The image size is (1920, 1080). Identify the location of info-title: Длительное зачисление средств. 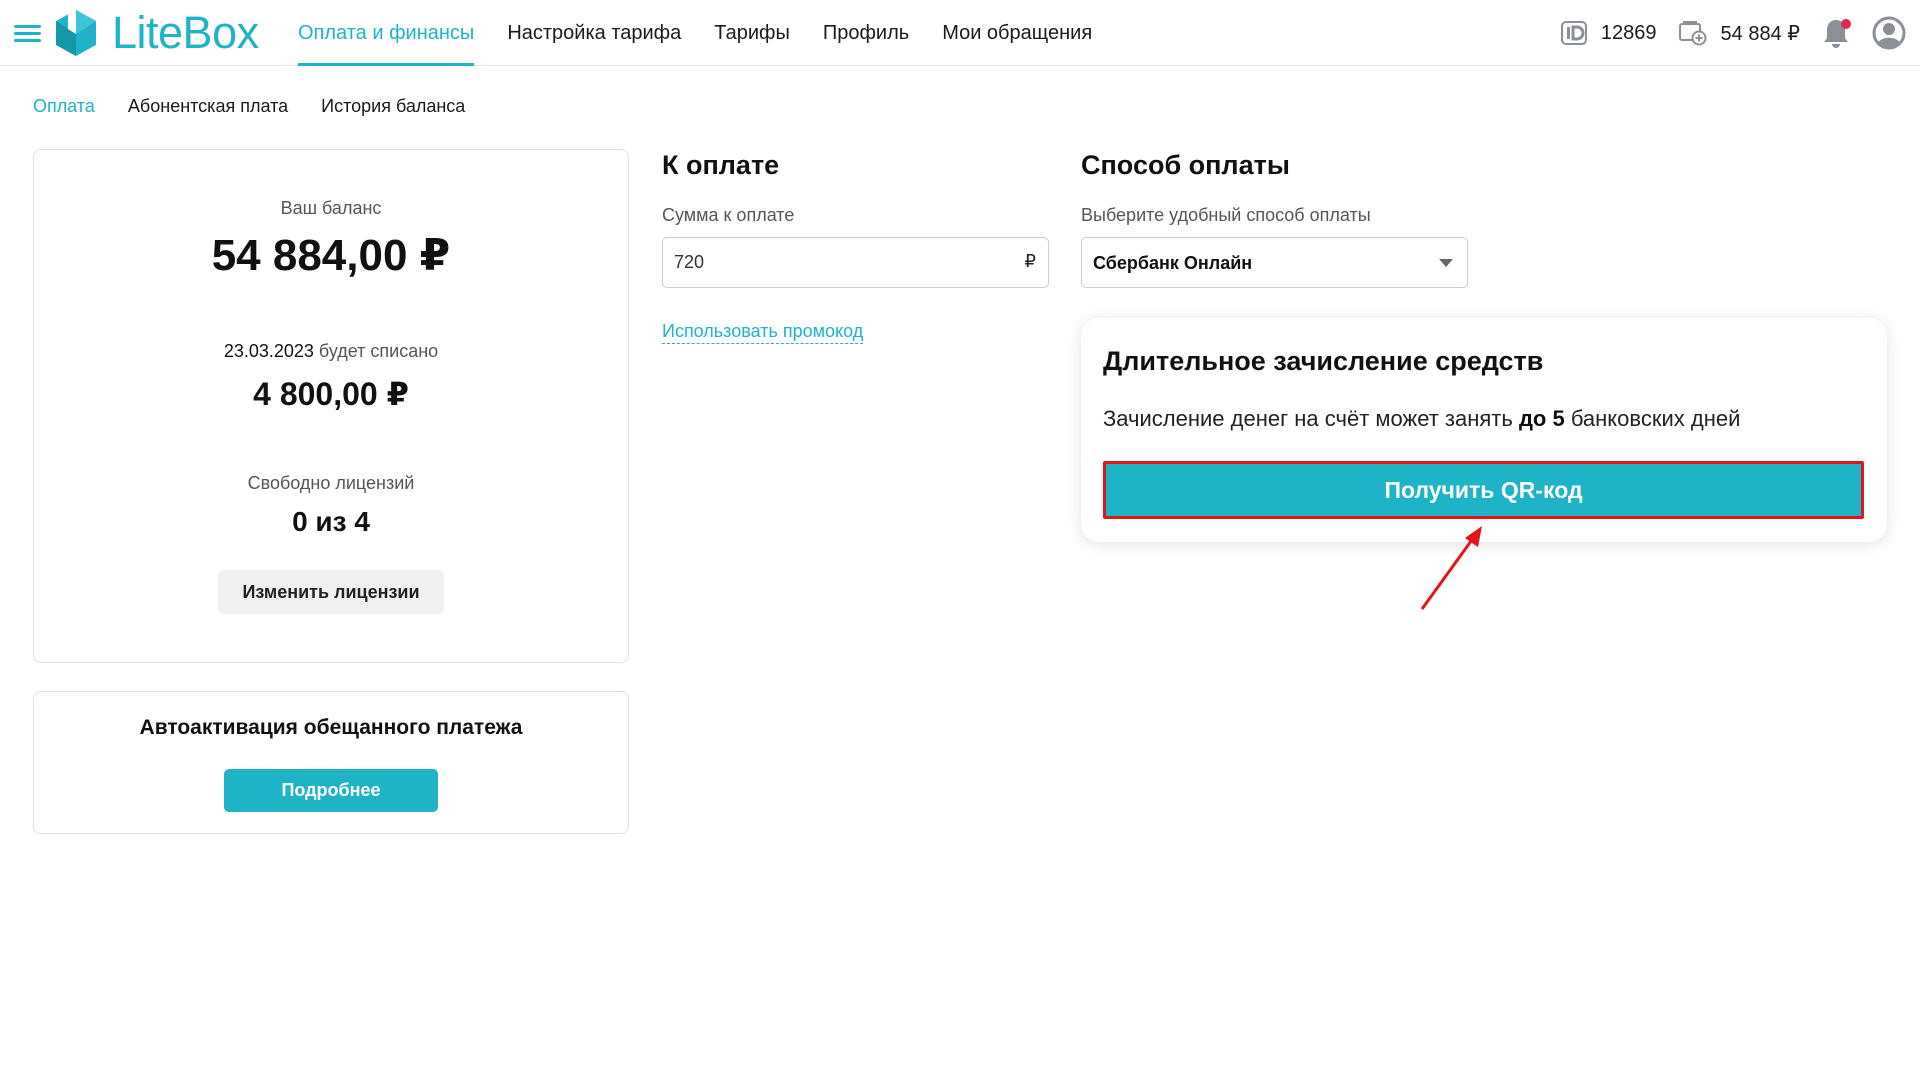
(1323, 361).